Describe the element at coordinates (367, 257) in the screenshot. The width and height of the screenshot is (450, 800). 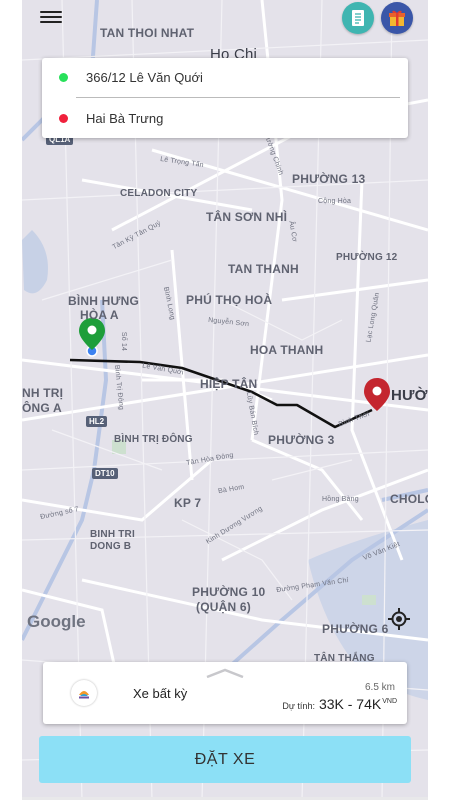
I see `map-label: PHƯỜNG 12` at that location.